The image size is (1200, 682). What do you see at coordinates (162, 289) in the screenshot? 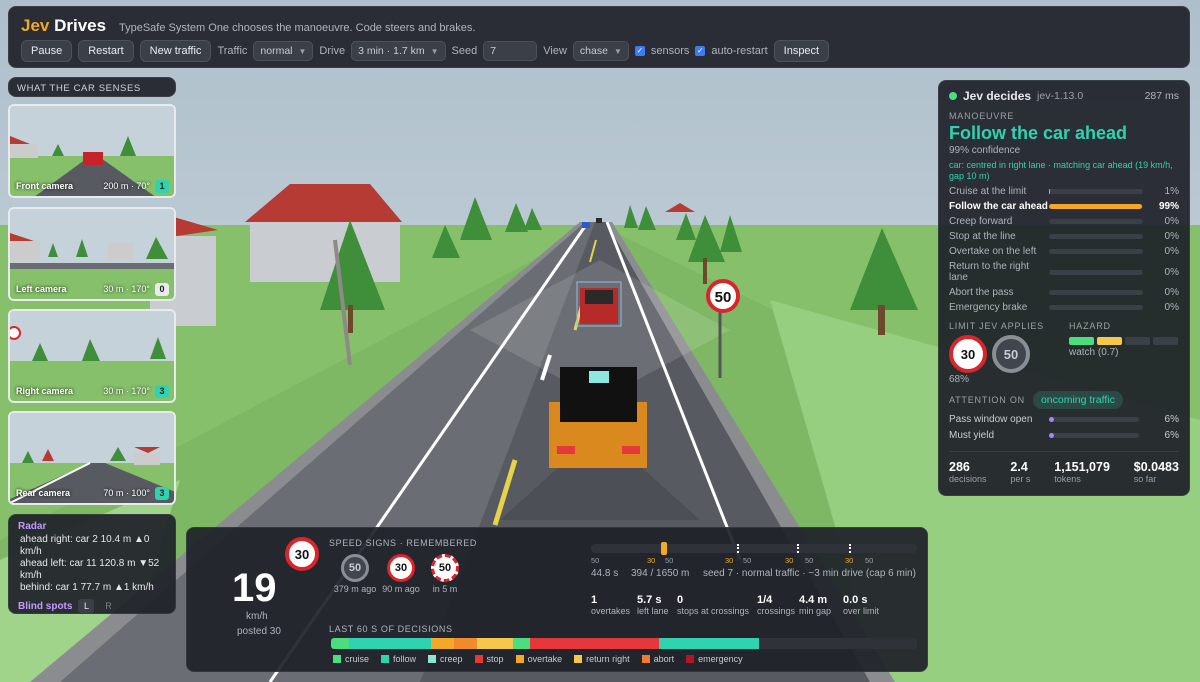
I see `camera-count-badge: 0` at bounding box center [162, 289].